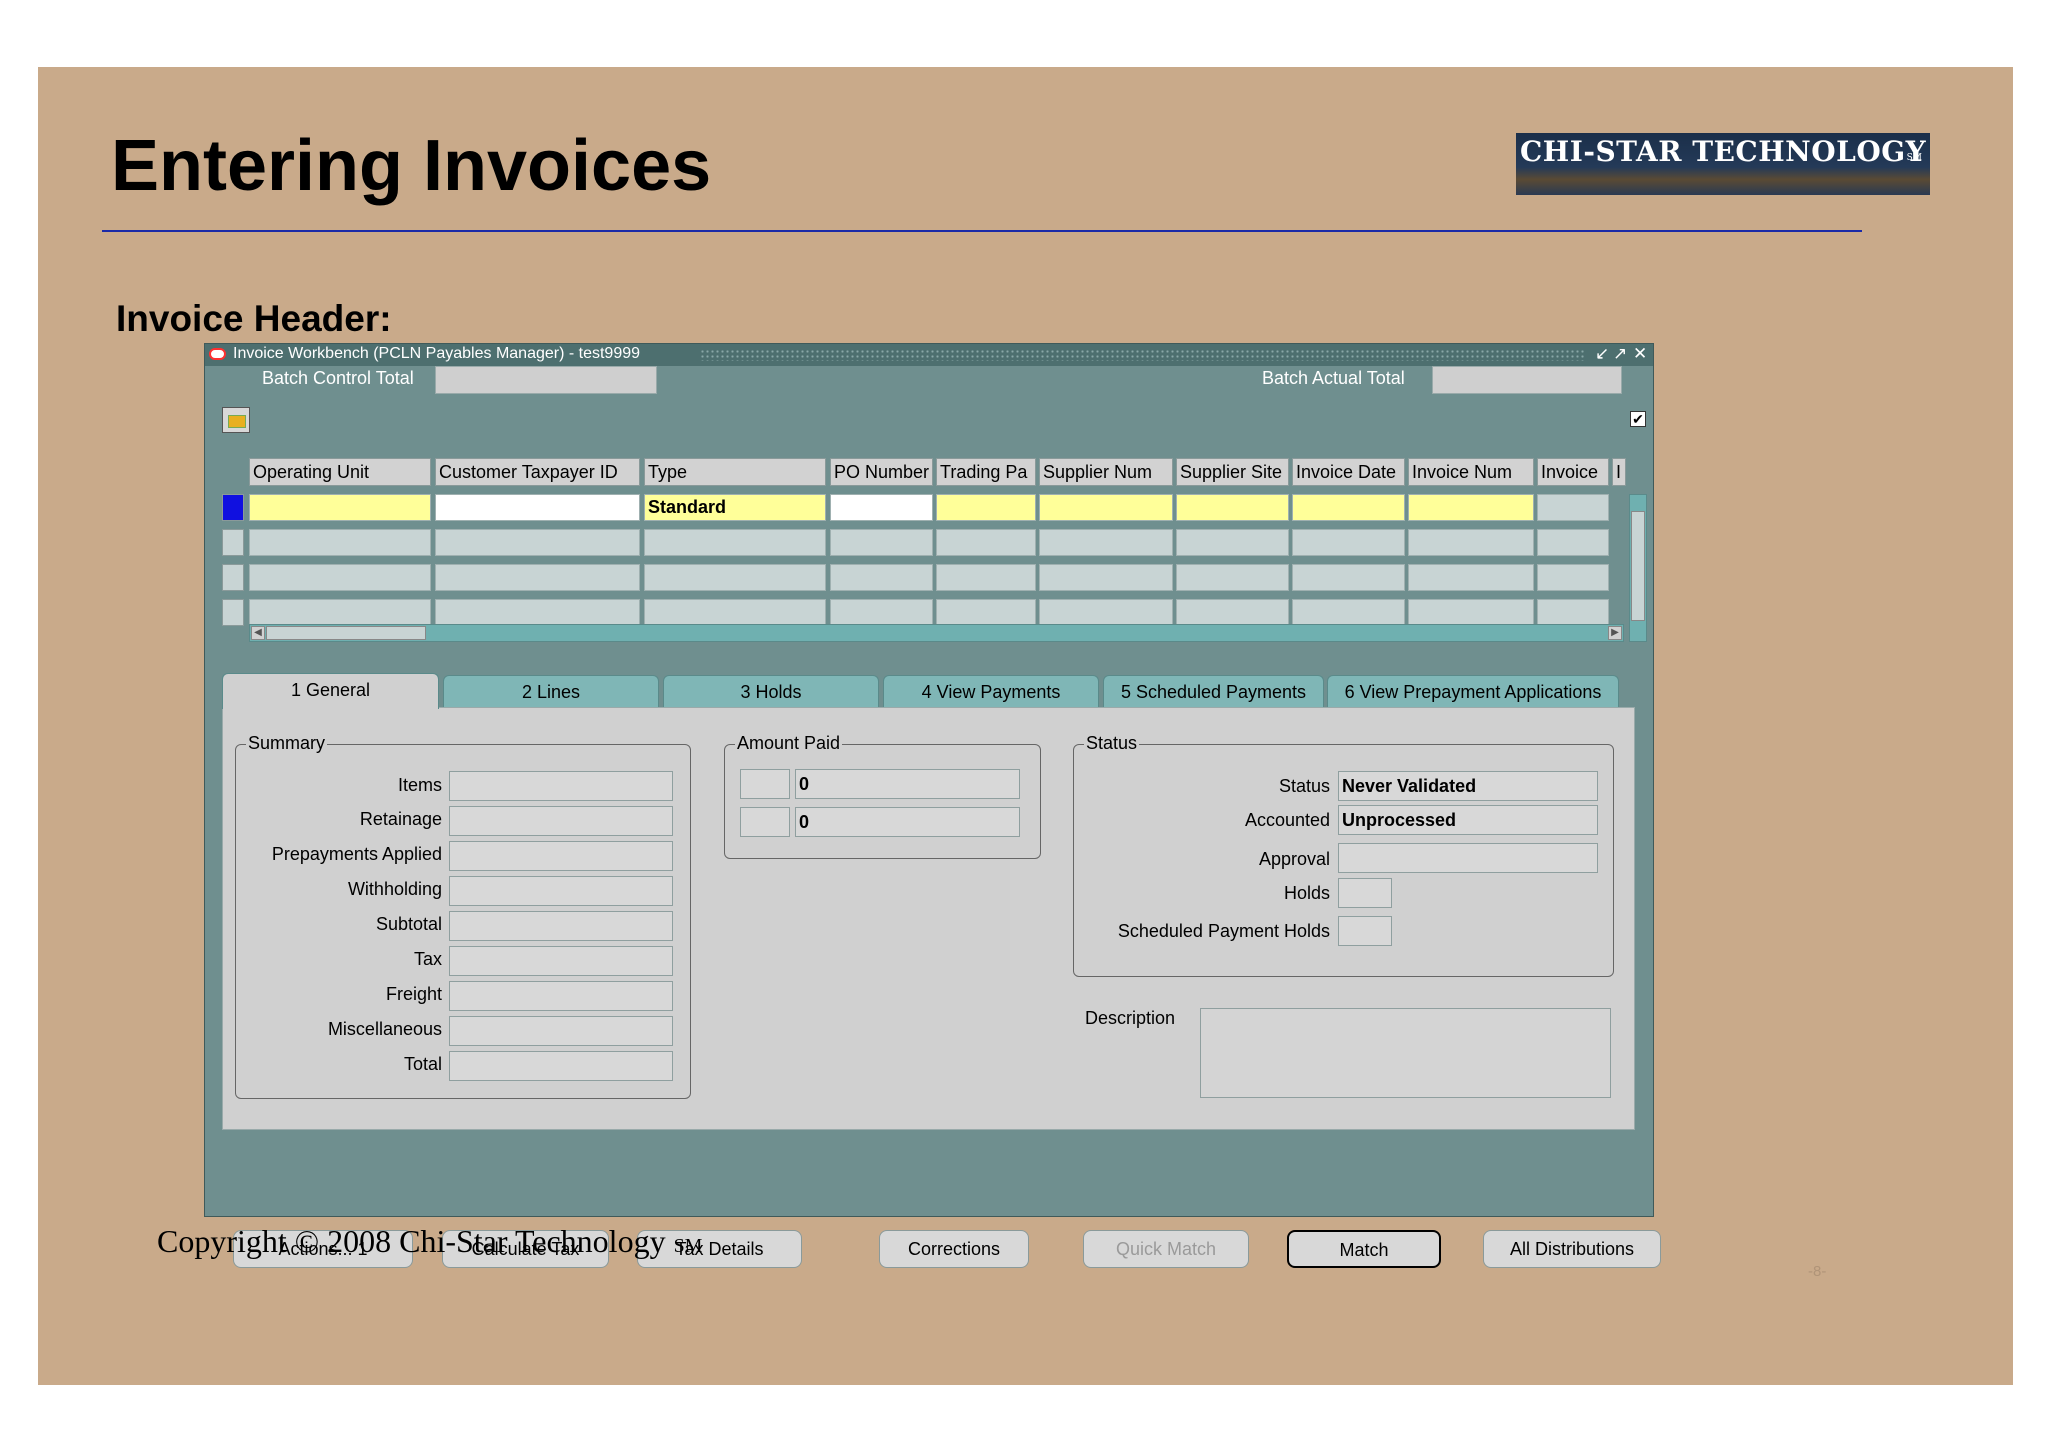 Image resolution: width=2048 pixels, height=1447 pixels. What do you see at coordinates (537, 472) in the screenshot?
I see `column-header-customer-taxpayer-id: Customer Taxpayer ID` at bounding box center [537, 472].